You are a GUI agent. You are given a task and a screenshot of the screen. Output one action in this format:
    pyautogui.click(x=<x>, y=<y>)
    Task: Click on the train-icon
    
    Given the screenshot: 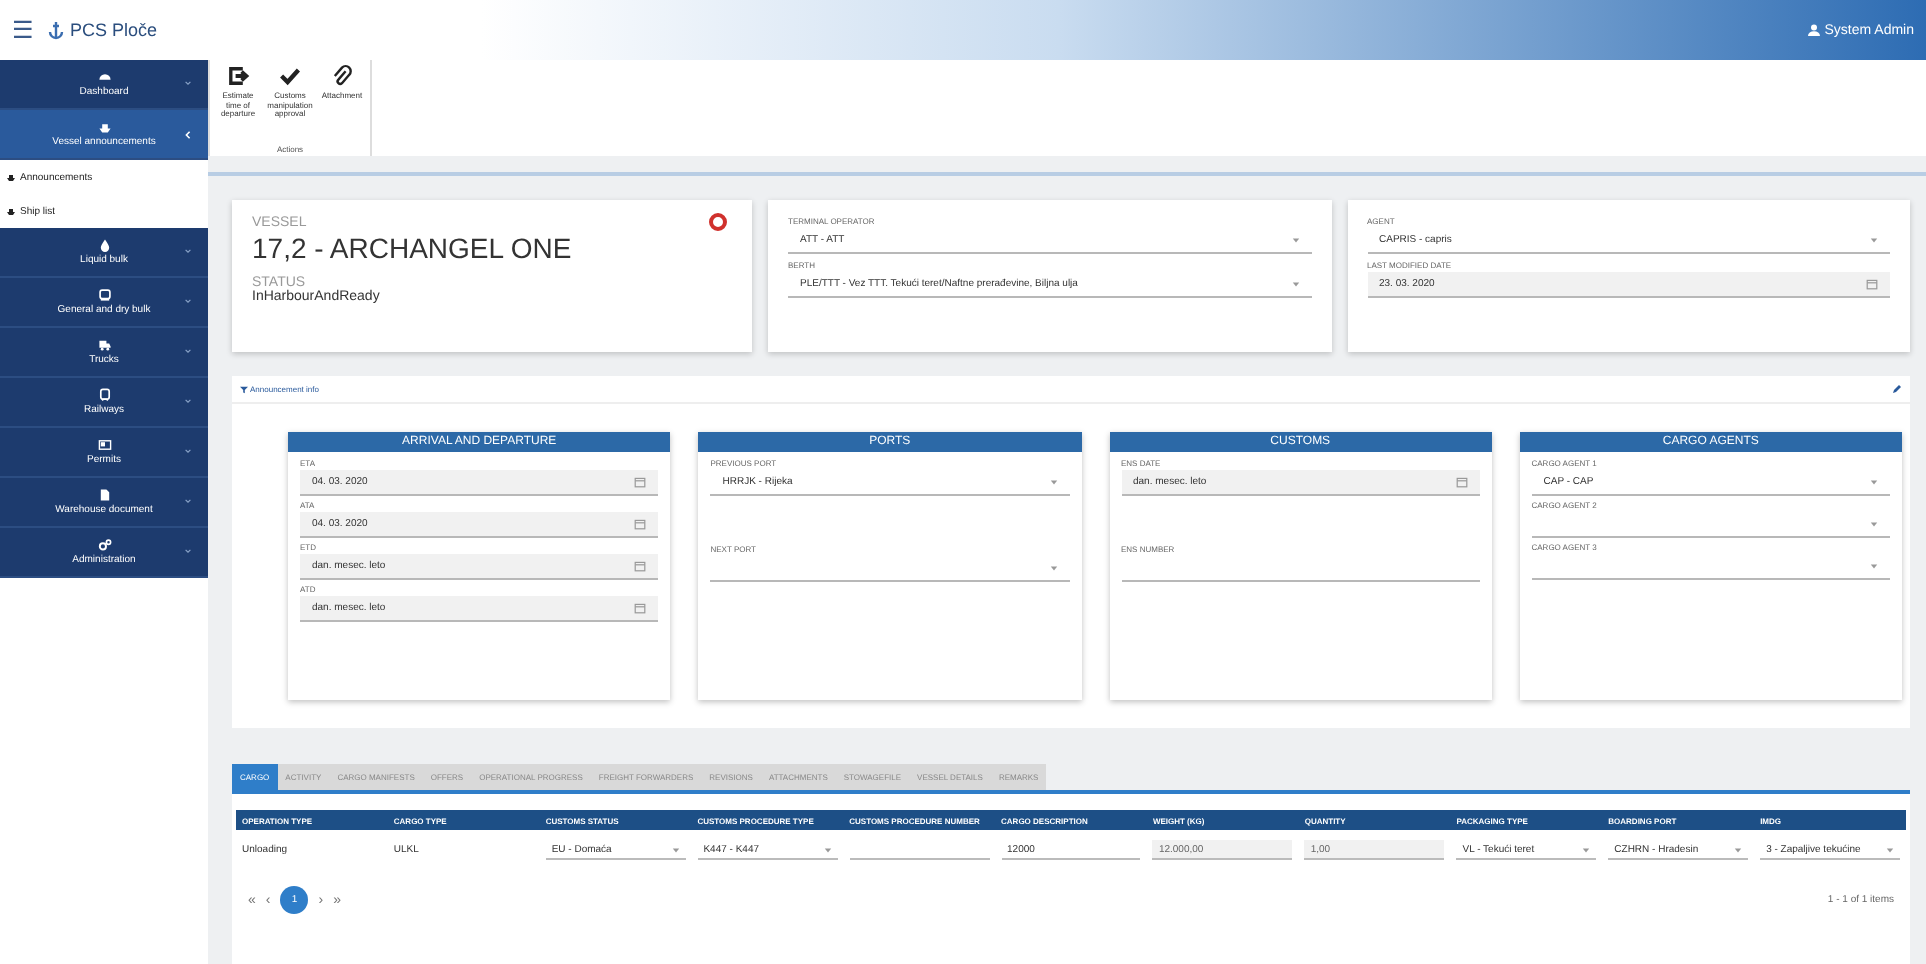 What is the action you would take?
    pyautogui.click(x=104, y=395)
    